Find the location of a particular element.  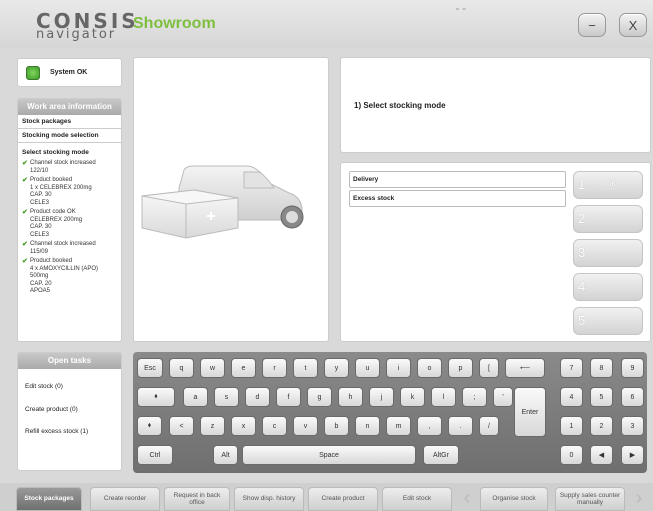

tab-edit-stock: Edit stock is located at coordinates (417, 499).